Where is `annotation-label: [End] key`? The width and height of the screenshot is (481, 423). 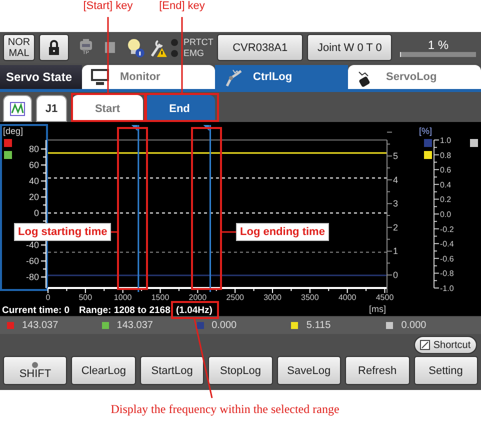
annotation-label: [End] key is located at coordinates (182, 6).